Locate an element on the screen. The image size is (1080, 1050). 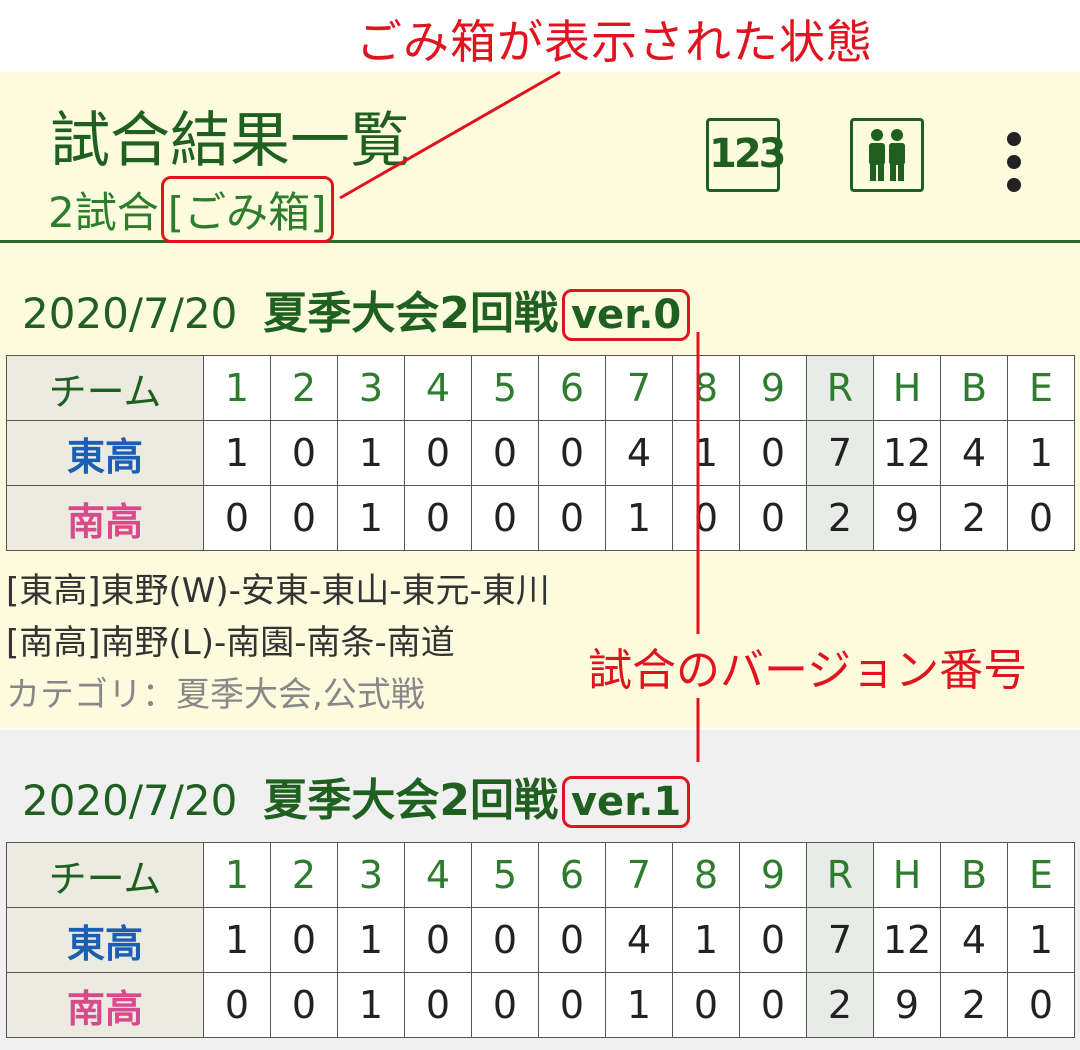
game-count-subtitle: 2試合 [ごみ箱] is located at coordinates (191, 209).